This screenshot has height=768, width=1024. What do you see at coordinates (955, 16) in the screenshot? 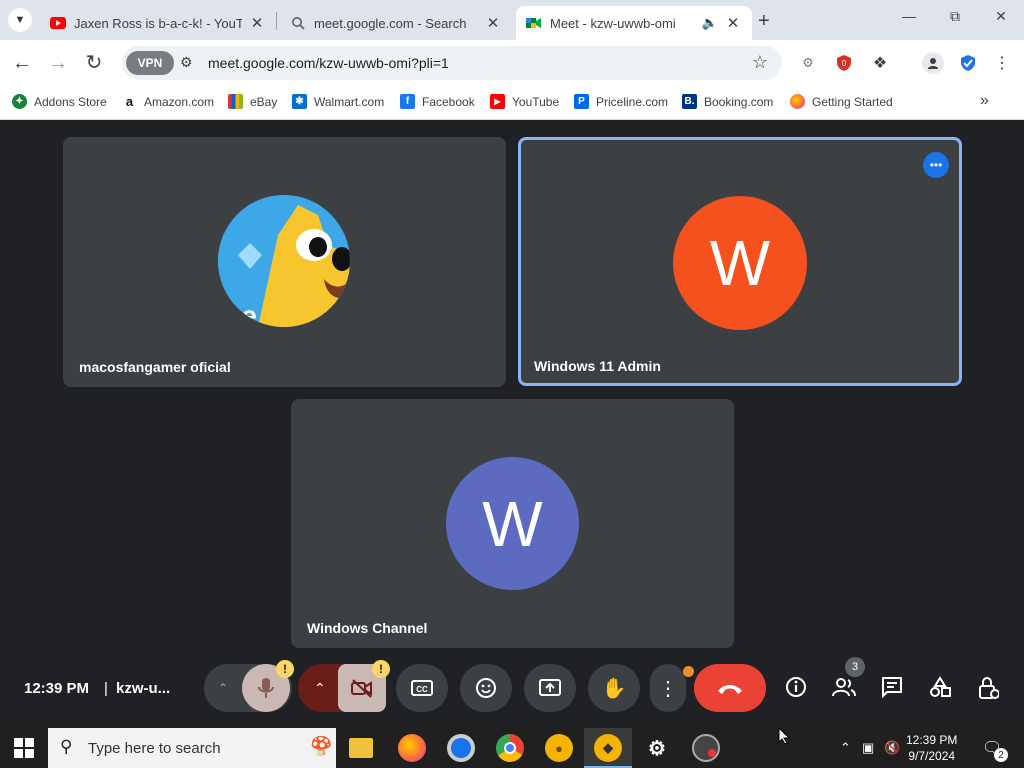
I see `restore-icon: ⧉` at bounding box center [955, 16].